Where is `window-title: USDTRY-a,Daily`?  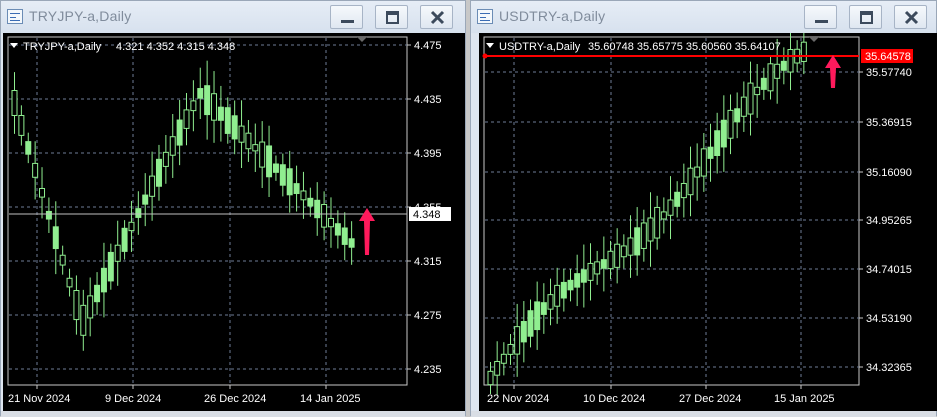
window-title: USDTRY-a,Daily is located at coordinates (552, 16).